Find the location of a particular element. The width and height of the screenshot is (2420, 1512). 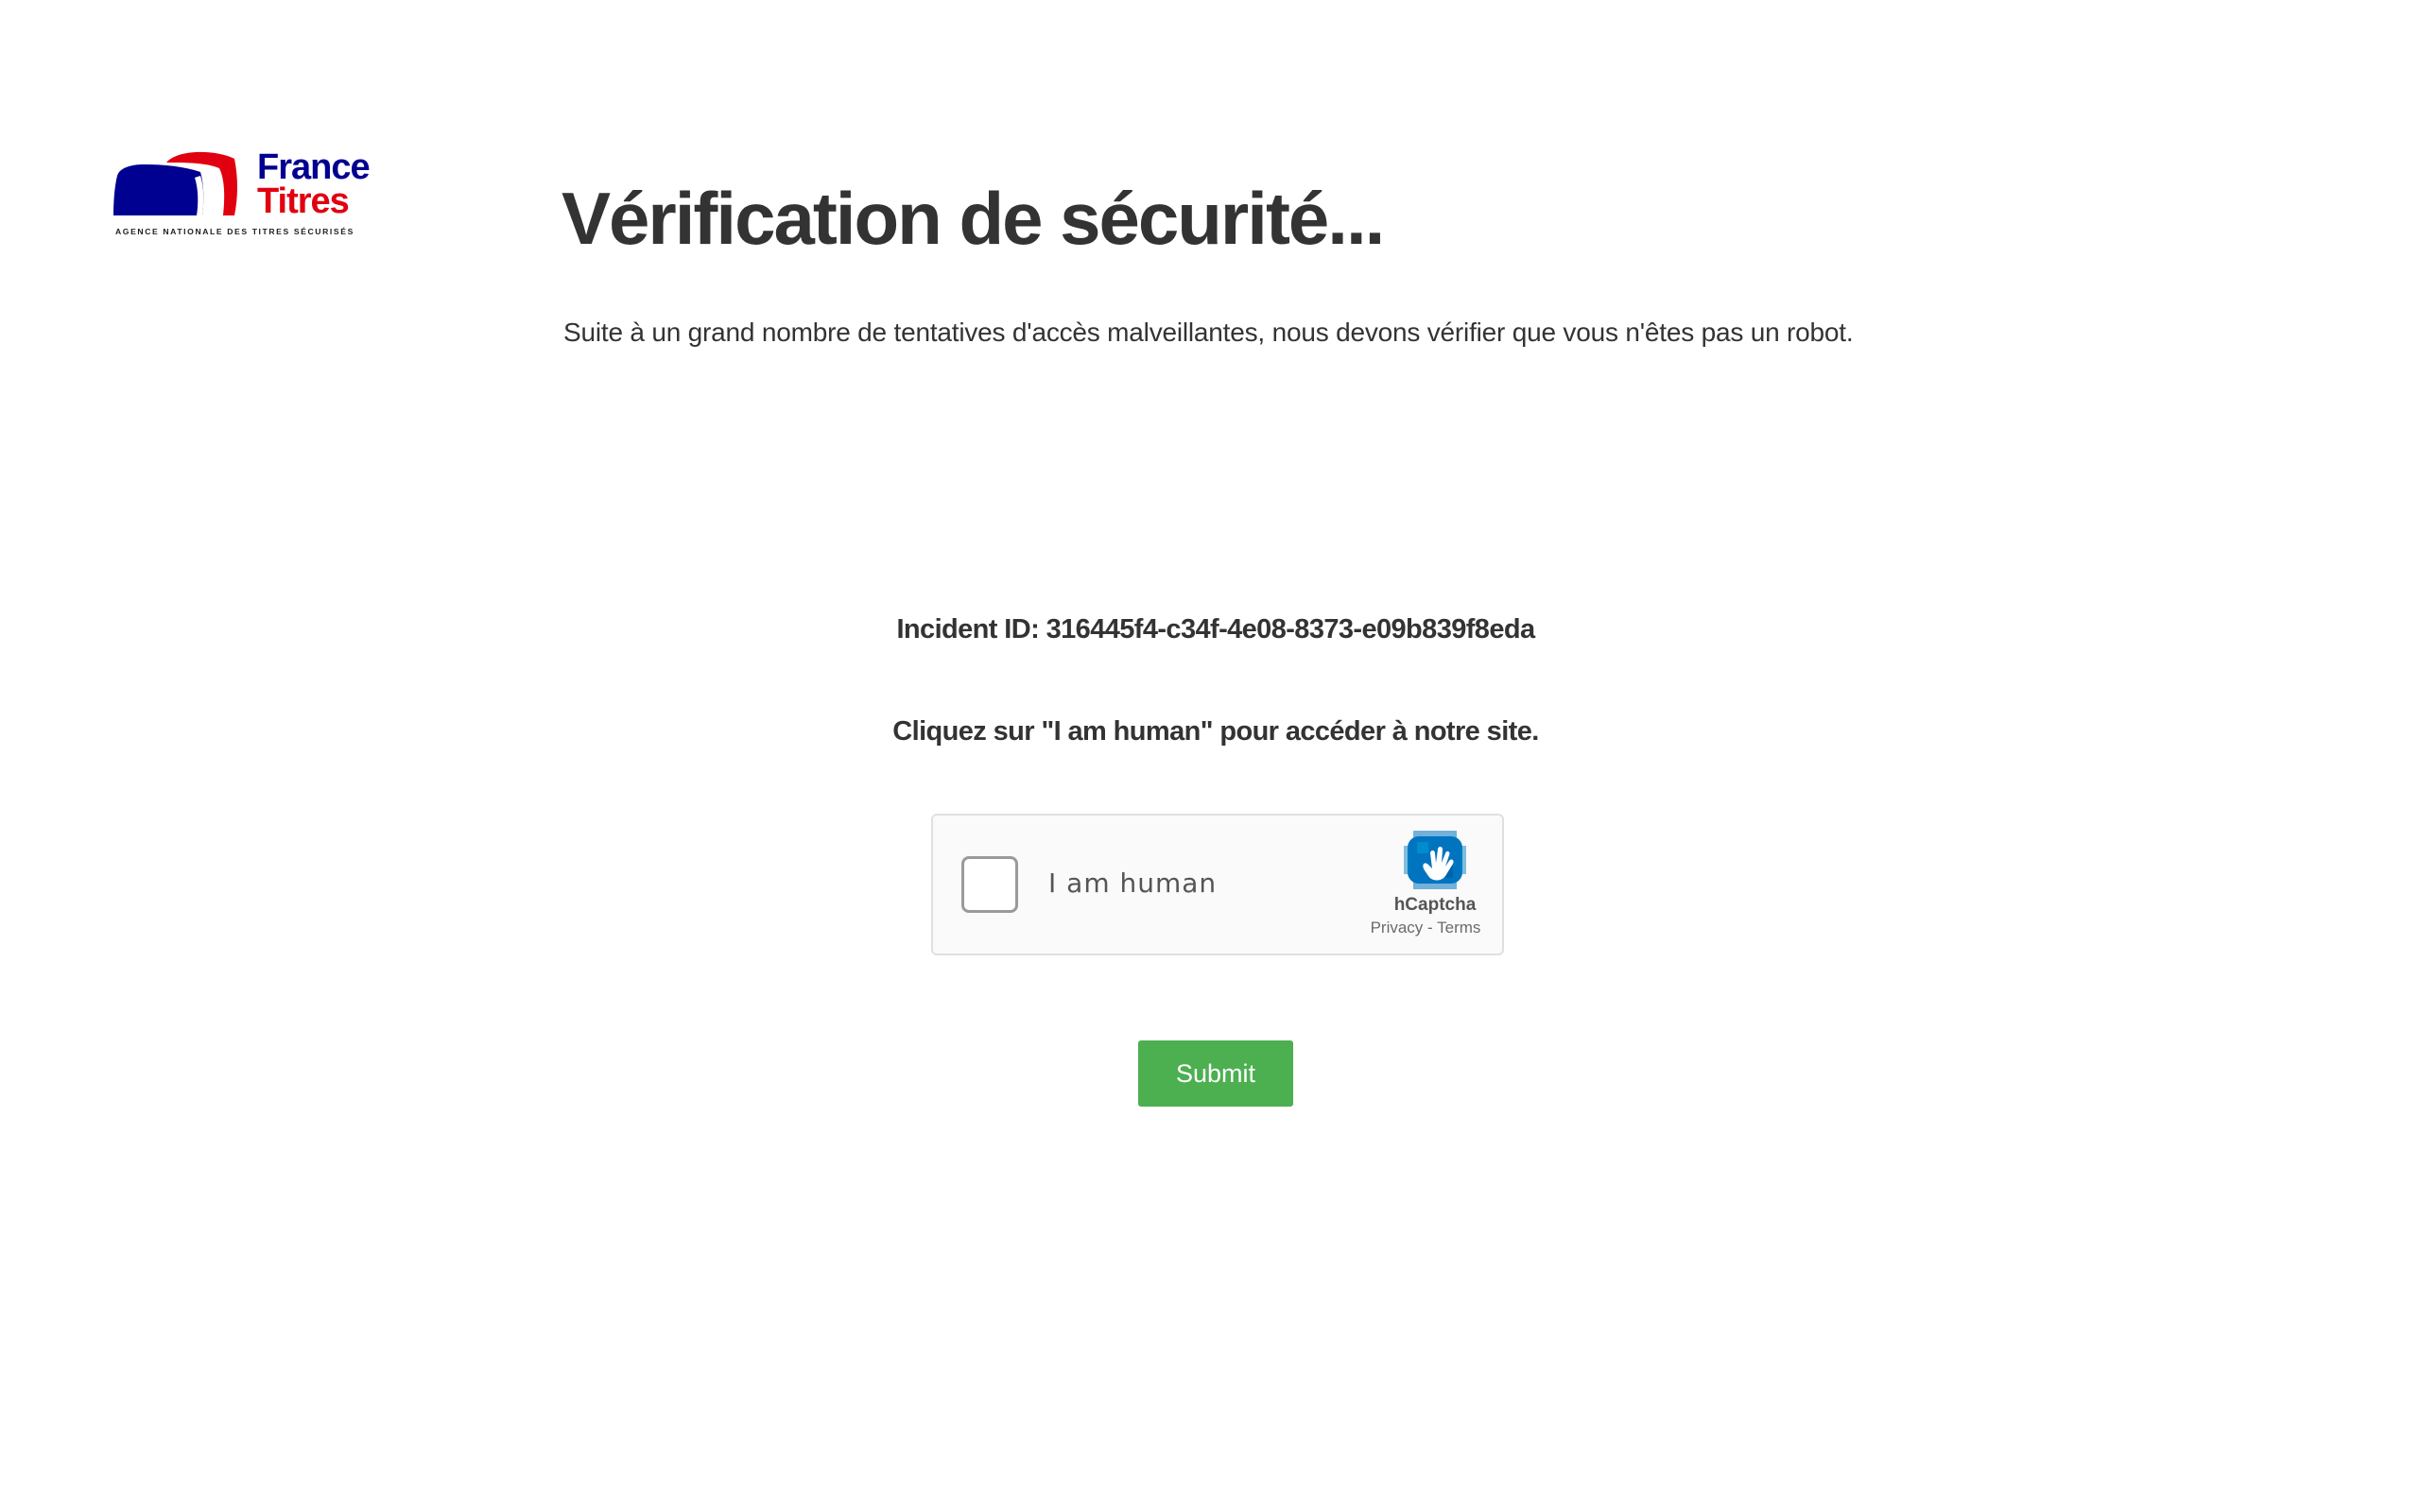

logo-tagline: AGENCE NATIONALE DES TITRES SÉCURISÉS is located at coordinates (234, 231).